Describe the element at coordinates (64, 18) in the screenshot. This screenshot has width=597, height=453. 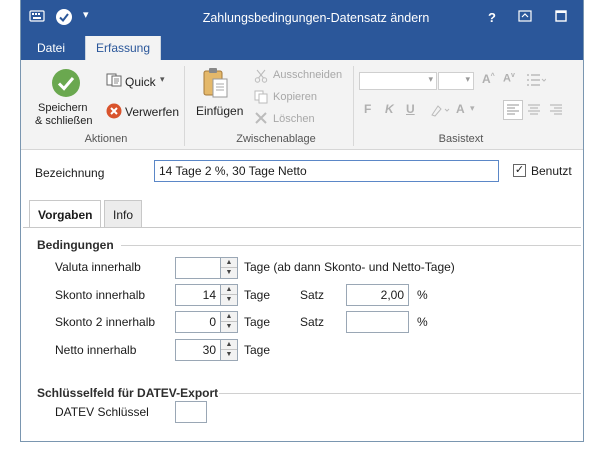
I see `save-check-icon` at that location.